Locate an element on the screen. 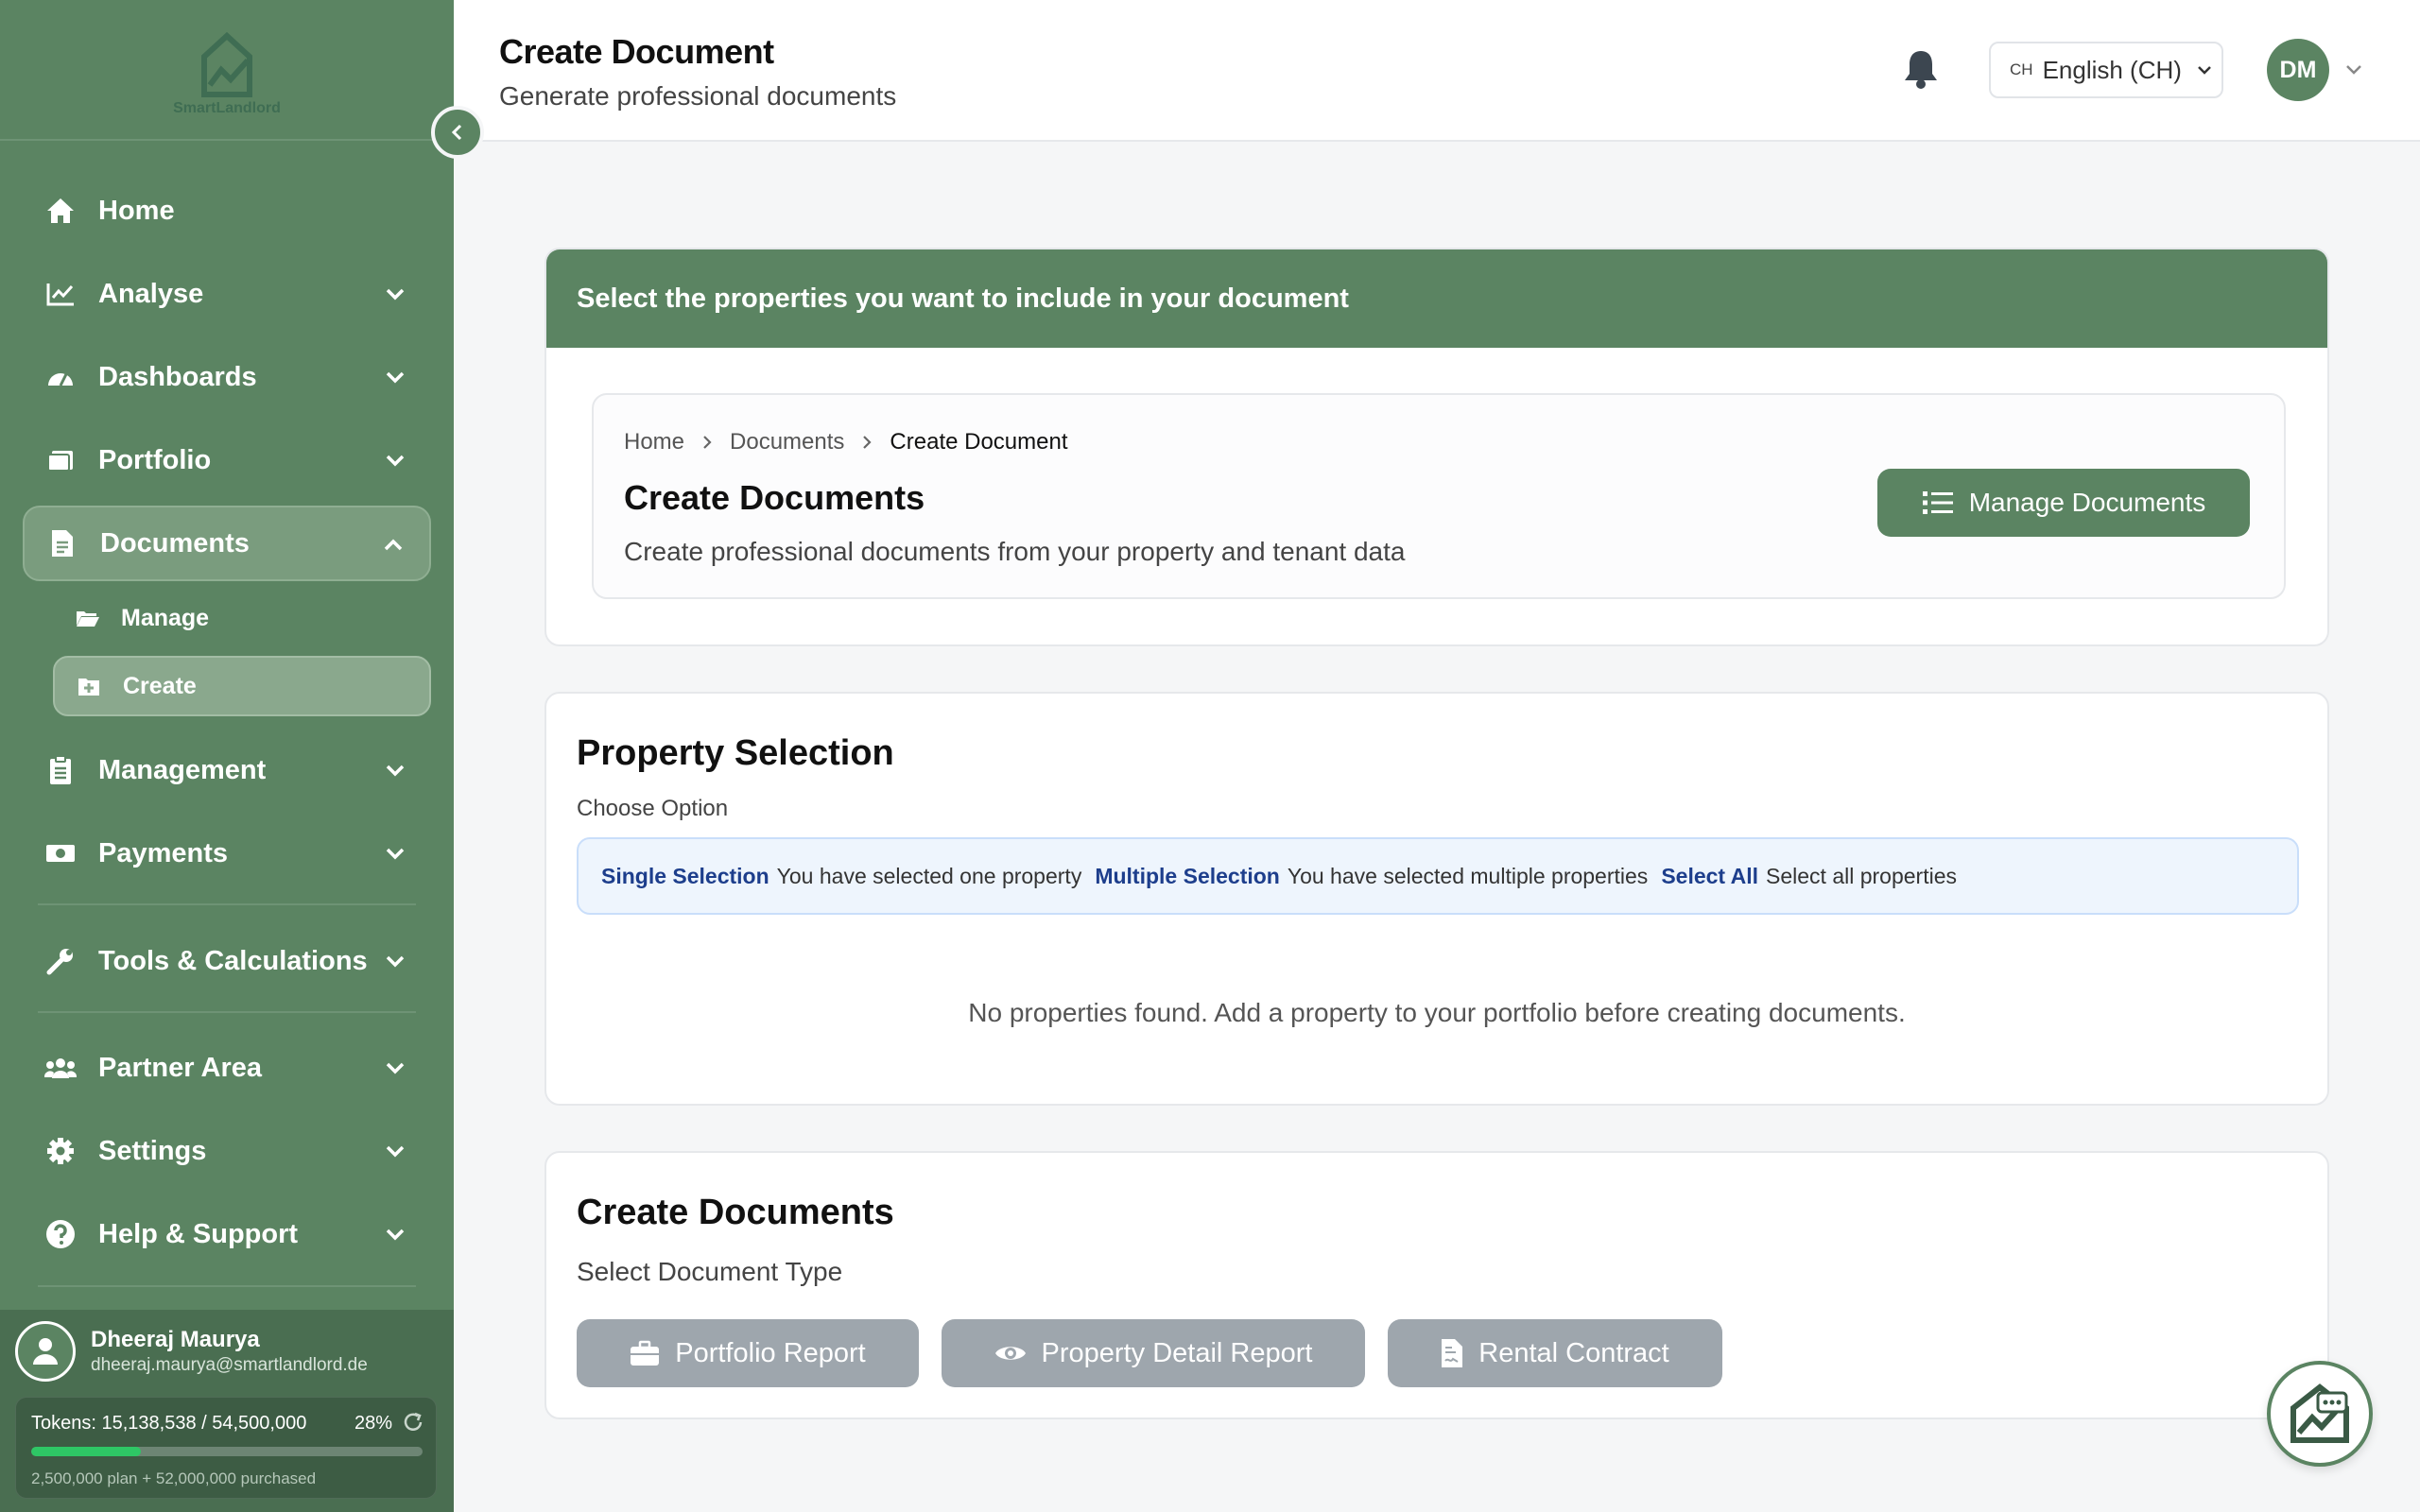  tokens-label: Tokens: 15,138,538 / 54,500,000 is located at coordinates (169, 1423).